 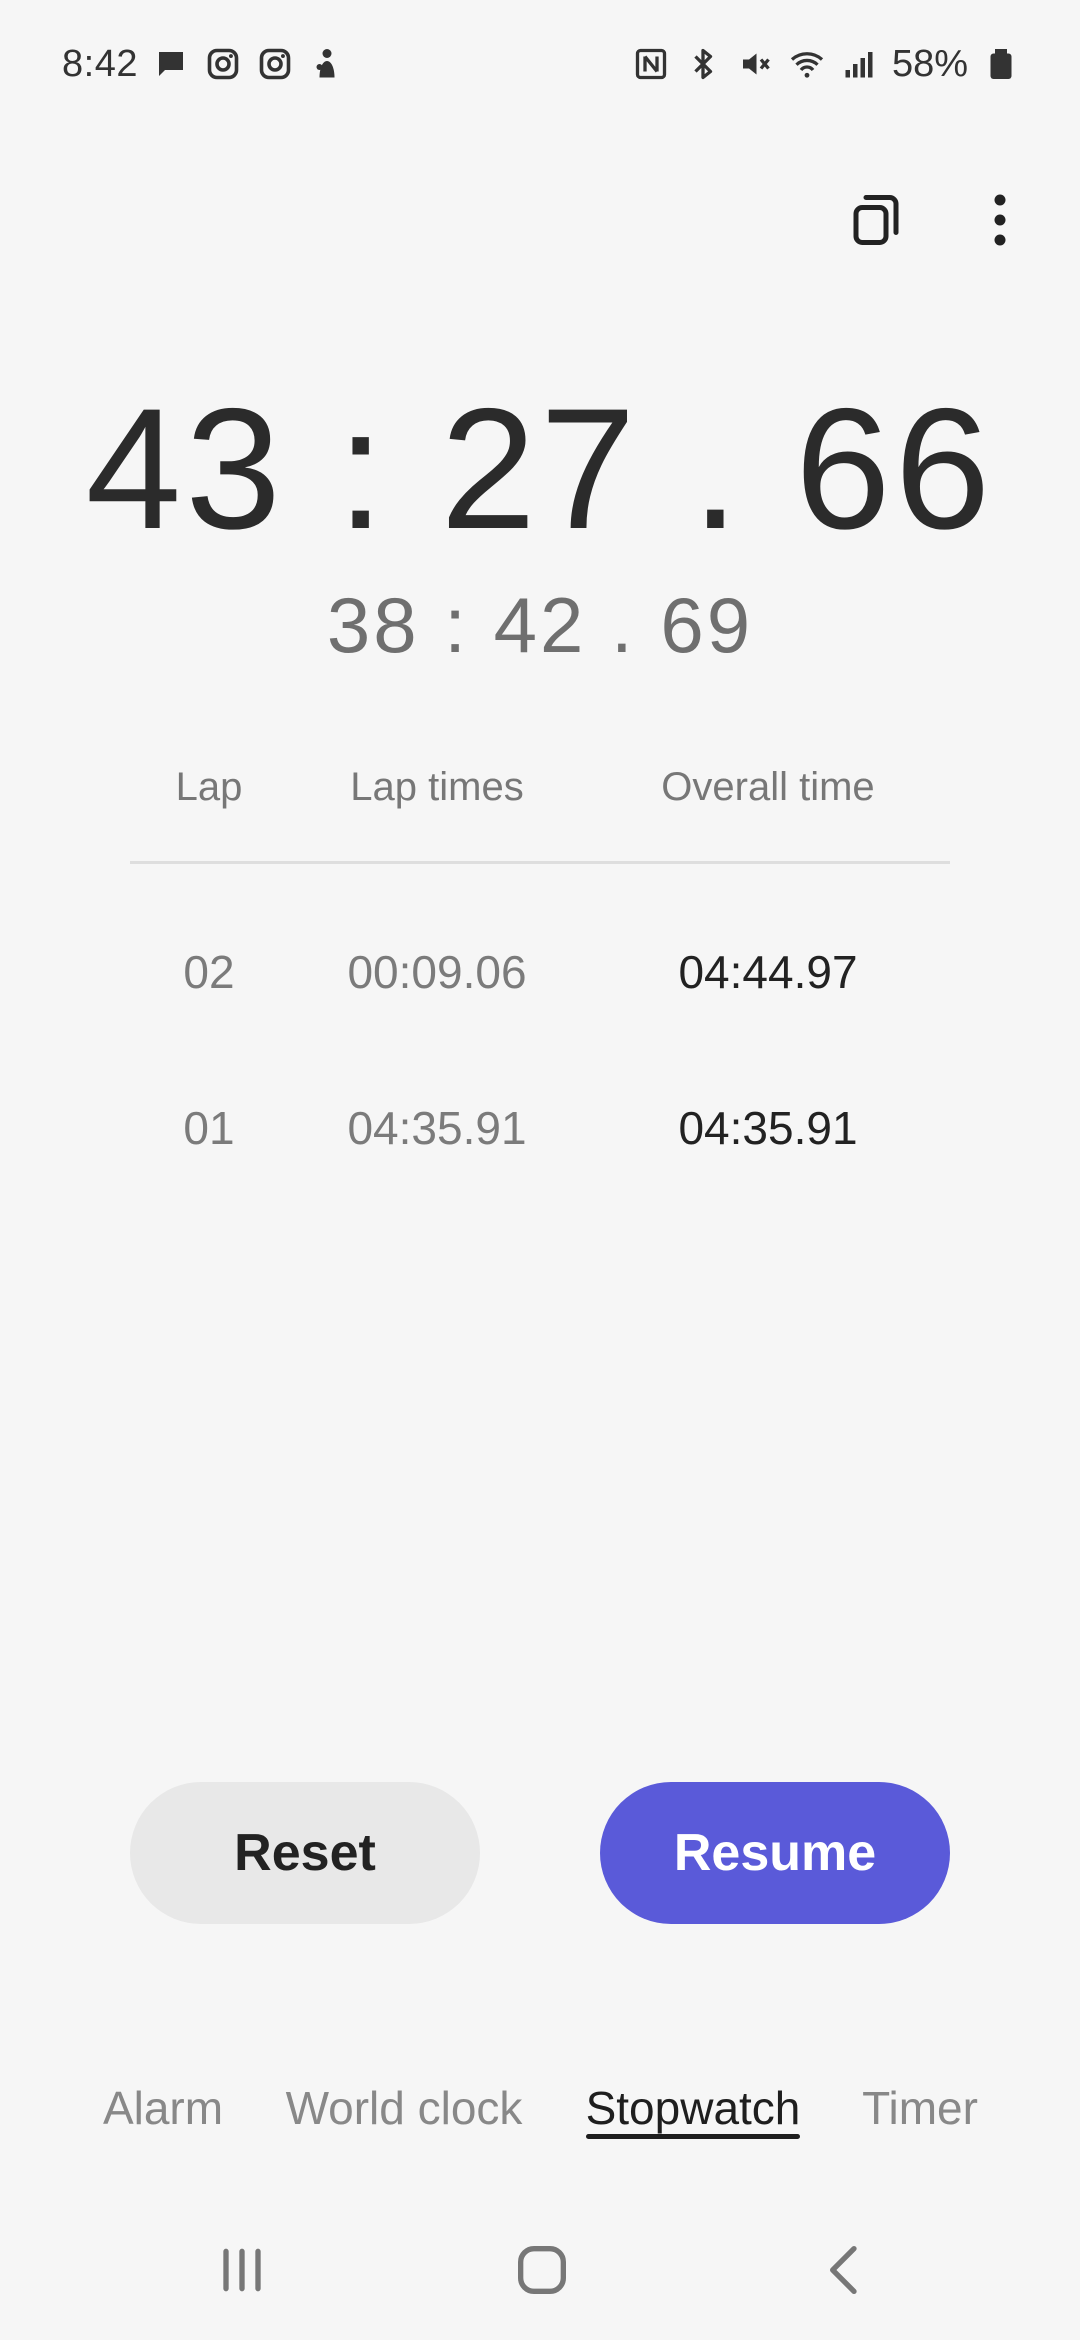 What do you see at coordinates (404, 2108) in the screenshot?
I see `tab-world-clock: World clock` at bounding box center [404, 2108].